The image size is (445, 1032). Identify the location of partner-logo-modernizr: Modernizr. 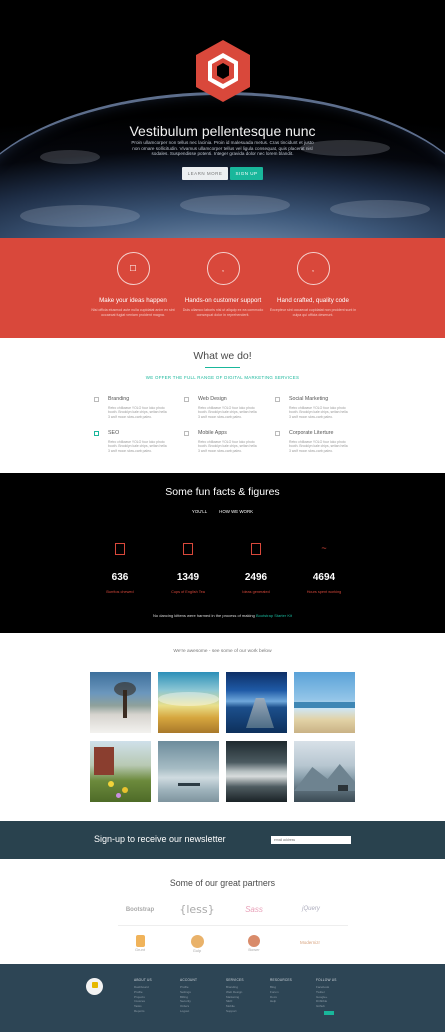
(310, 942).